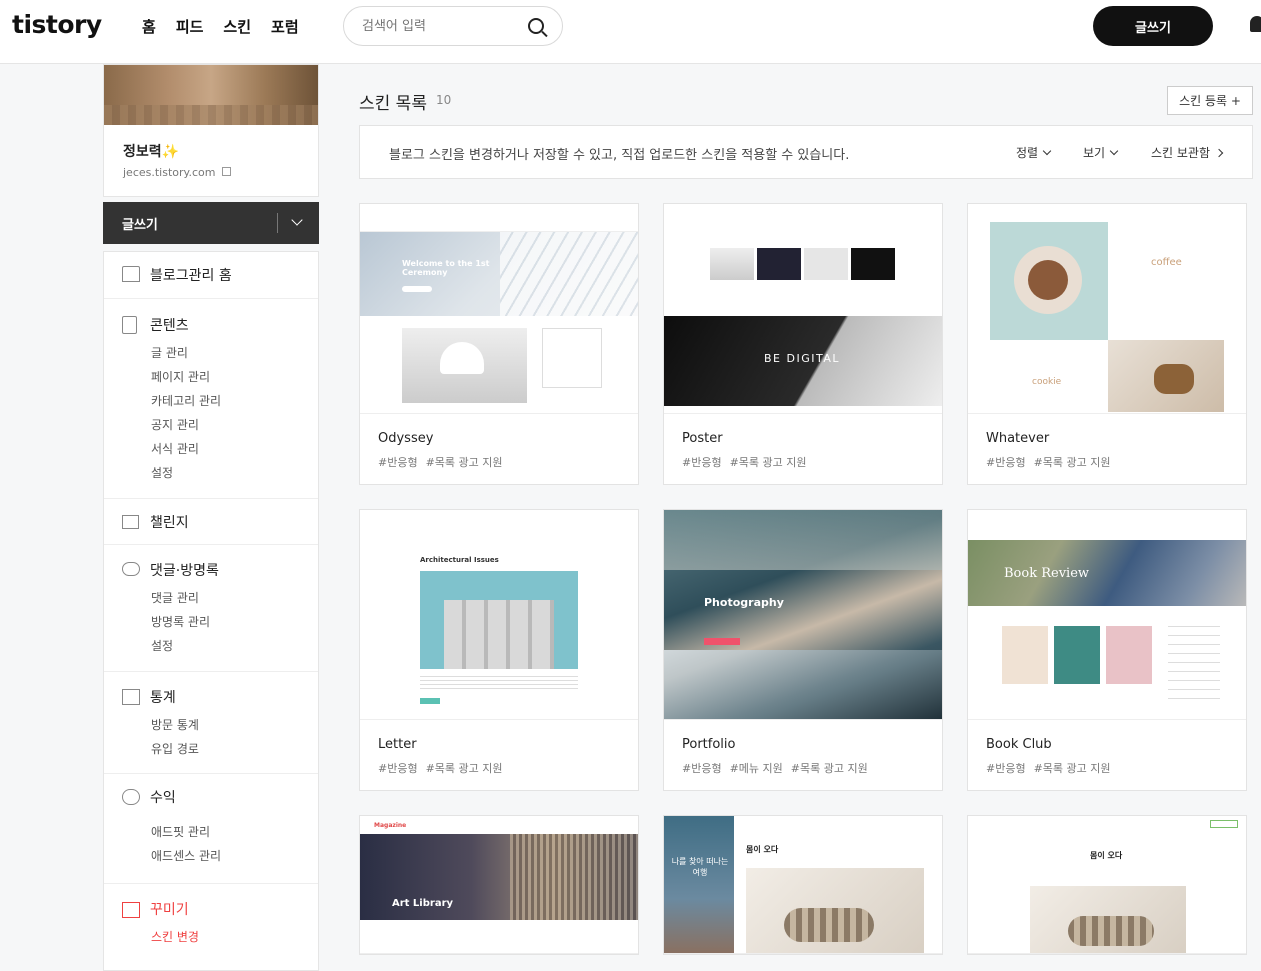 The image size is (1261, 971). Describe the element at coordinates (1101, 152) in the screenshot. I see `view-dropdown: 보기` at that location.